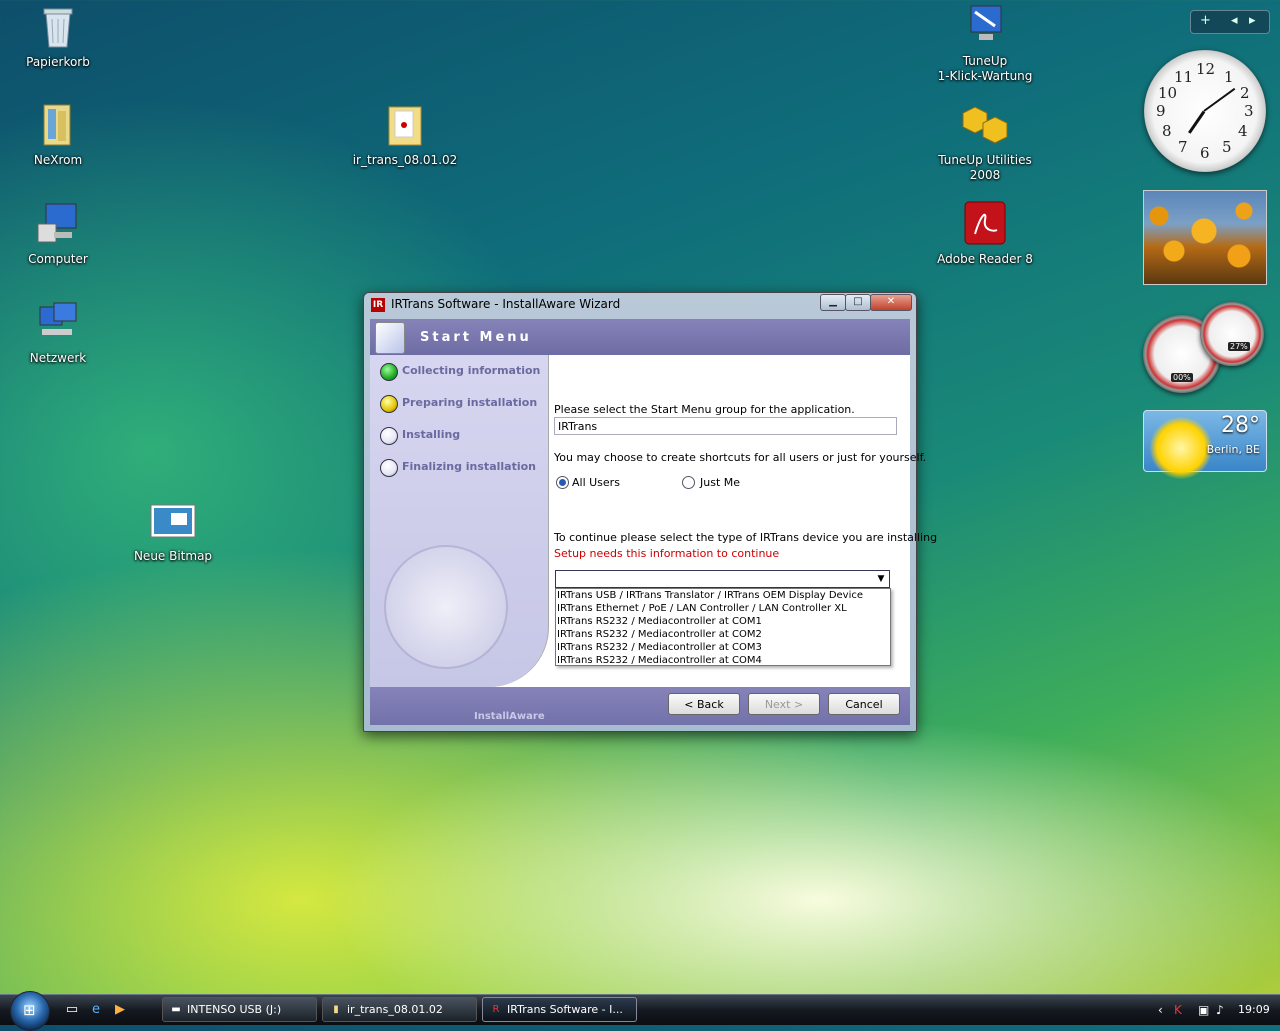  I want to click on cpu-value: 00%, so click(1182, 377).